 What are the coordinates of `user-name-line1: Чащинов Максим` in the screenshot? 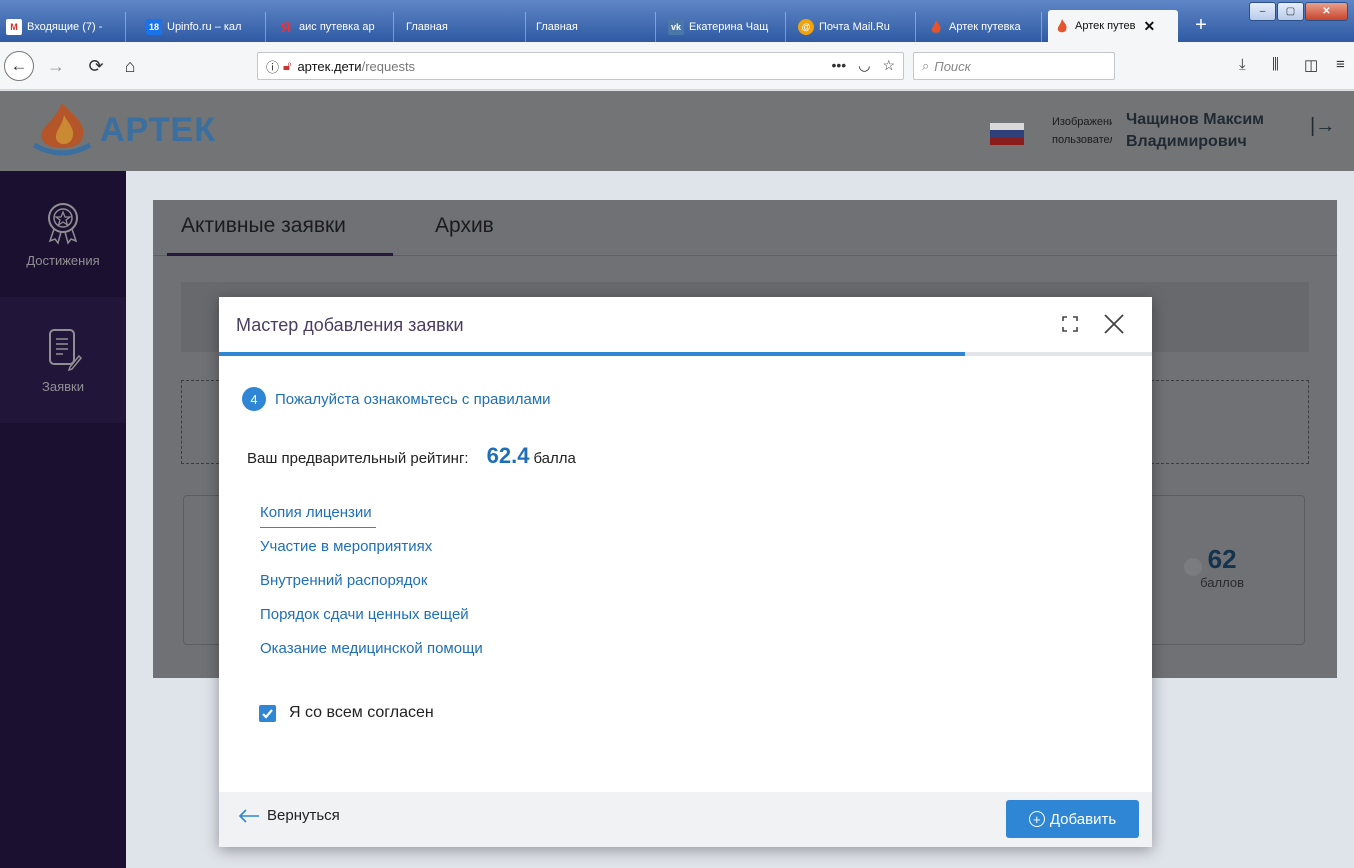 It's located at (1195, 119).